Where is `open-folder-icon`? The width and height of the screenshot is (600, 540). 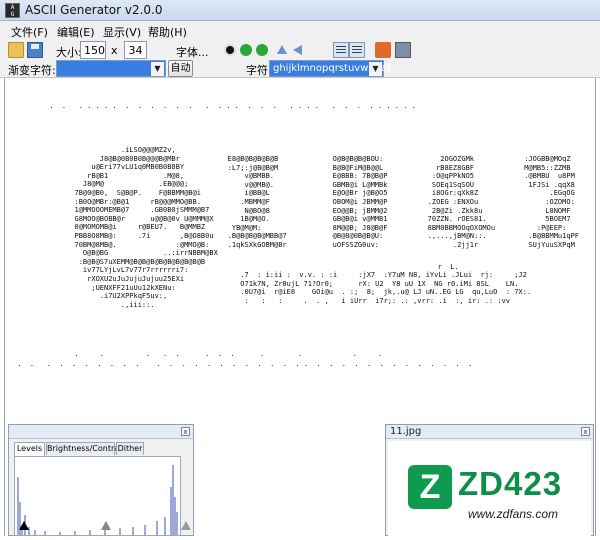 open-folder-icon is located at coordinates (16, 50).